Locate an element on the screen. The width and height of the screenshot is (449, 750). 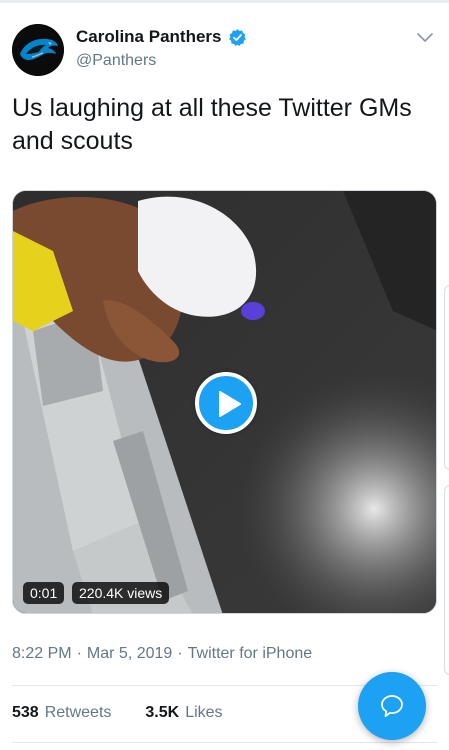
tweet-stats: 538 Retweets 3.5K Likes is located at coordinates (117, 713).